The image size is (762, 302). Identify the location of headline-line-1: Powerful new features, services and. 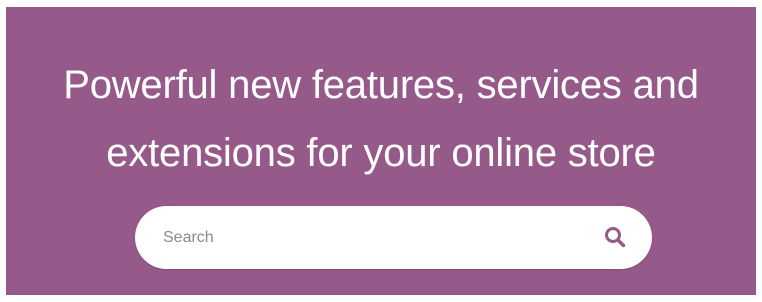
(381, 85).